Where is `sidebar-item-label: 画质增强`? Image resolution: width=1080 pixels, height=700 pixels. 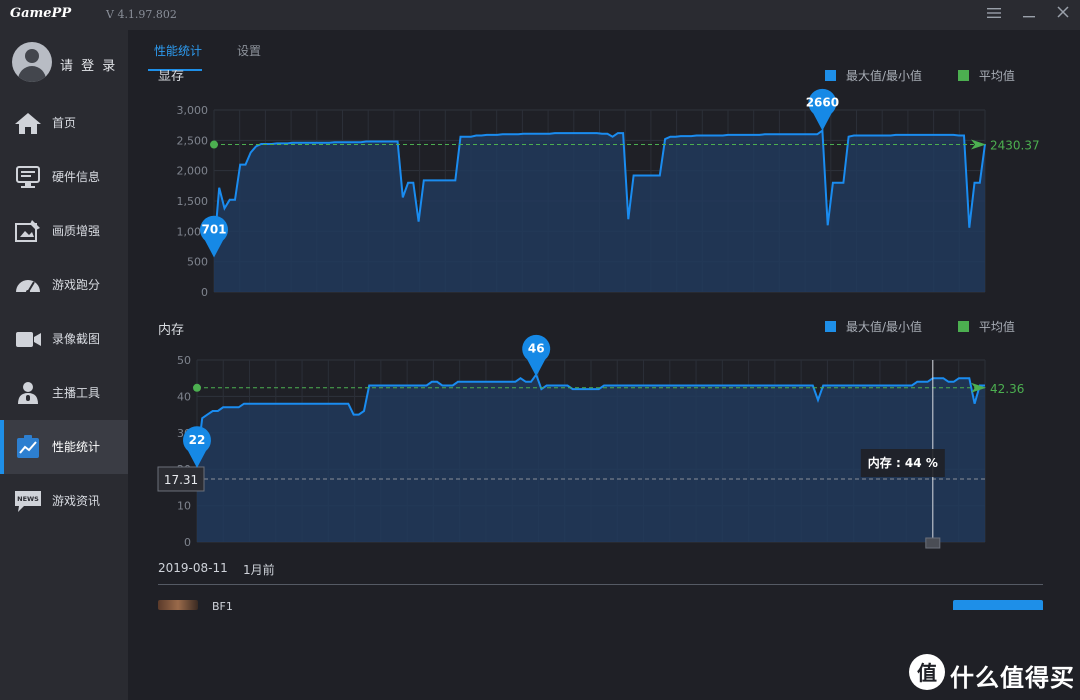
sidebar-item-label: 画质增强 is located at coordinates (76, 231).